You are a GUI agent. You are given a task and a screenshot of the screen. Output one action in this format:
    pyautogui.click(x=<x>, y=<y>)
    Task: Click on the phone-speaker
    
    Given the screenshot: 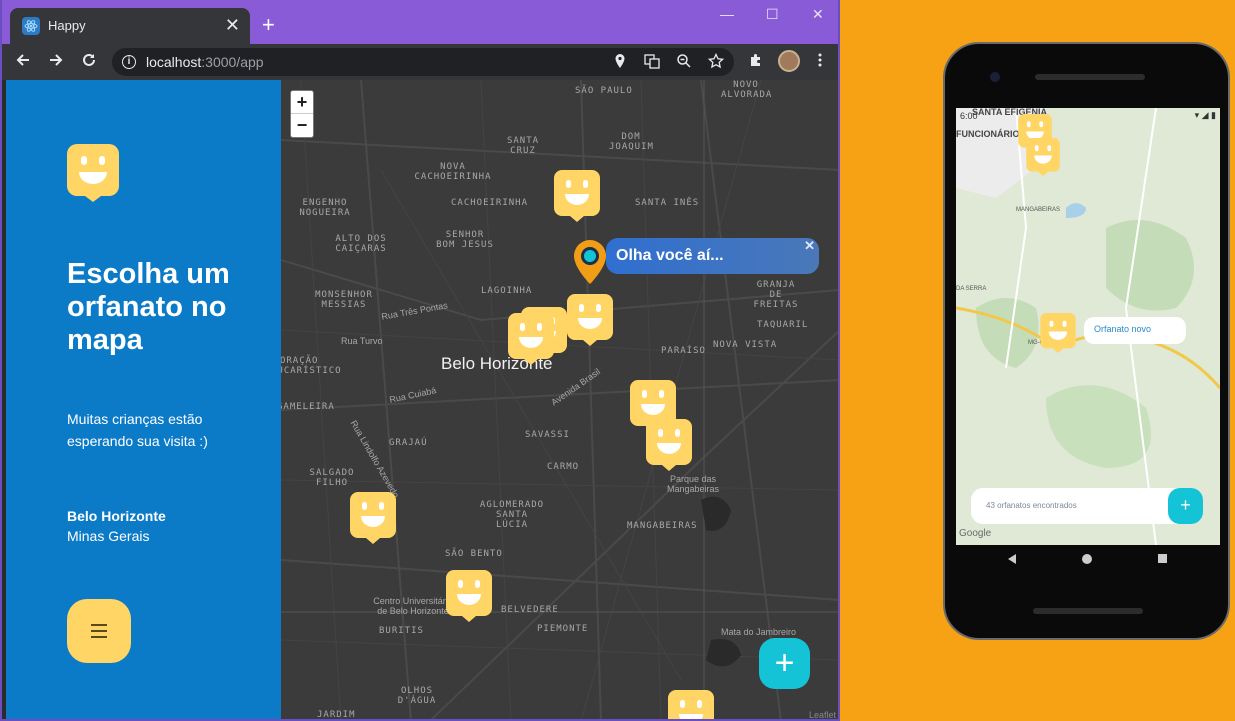 What is the action you would take?
    pyautogui.click(x=1090, y=77)
    